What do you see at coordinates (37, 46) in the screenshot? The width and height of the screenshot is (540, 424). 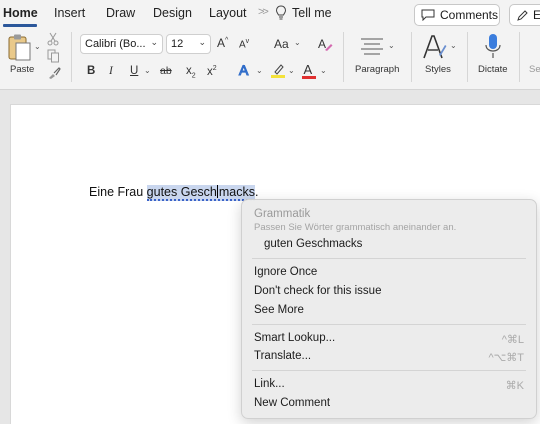 I see `paste-dropdown-chevron-icon: ⌄` at bounding box center [37, 46].